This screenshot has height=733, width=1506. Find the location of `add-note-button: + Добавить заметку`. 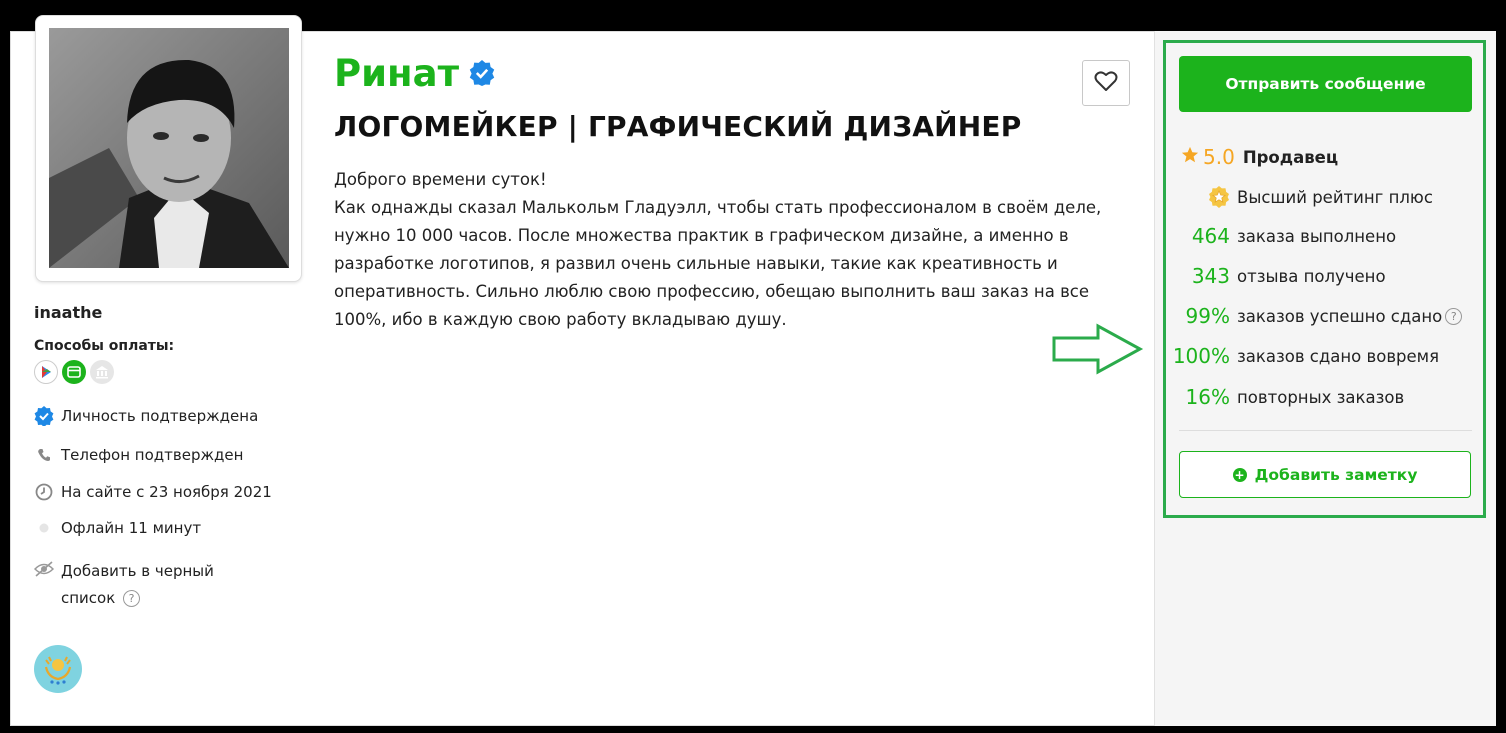

add-note-button: + Добавить заметку is located at coordinates (1325, 474).